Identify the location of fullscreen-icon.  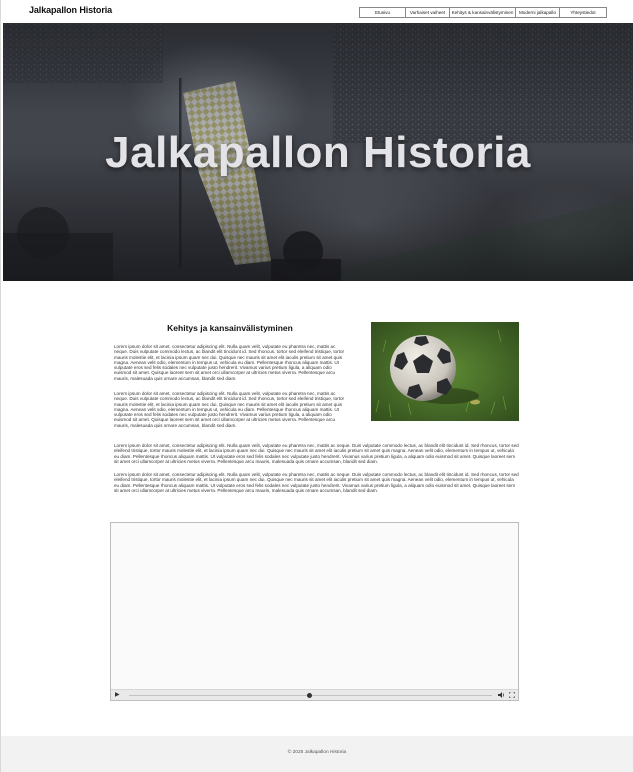
(512, 696).